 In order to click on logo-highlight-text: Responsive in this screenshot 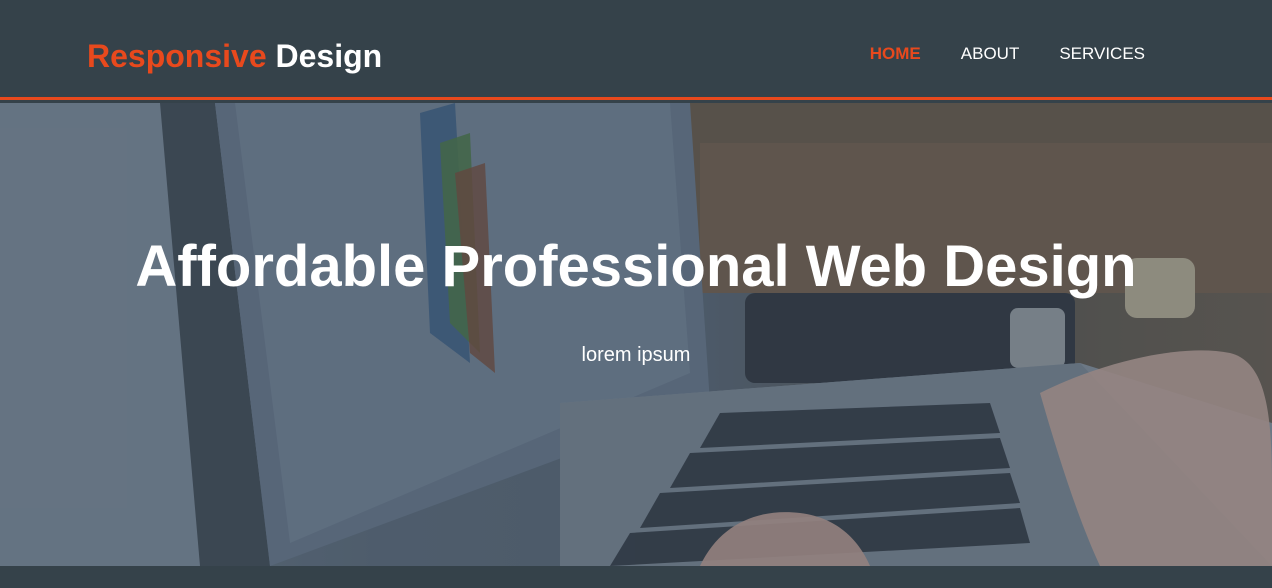, I will do `click(177, 56)`.